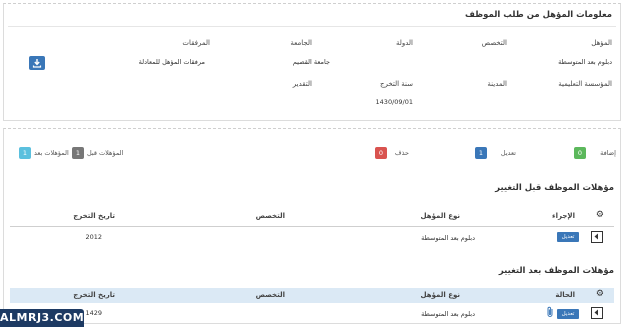 The image size is (625, 327). What do you see at coordinates (51, 153) in the screenshot?
I see `legend-after-label: المؤهلات بعد` at bounding box center [51, 153].